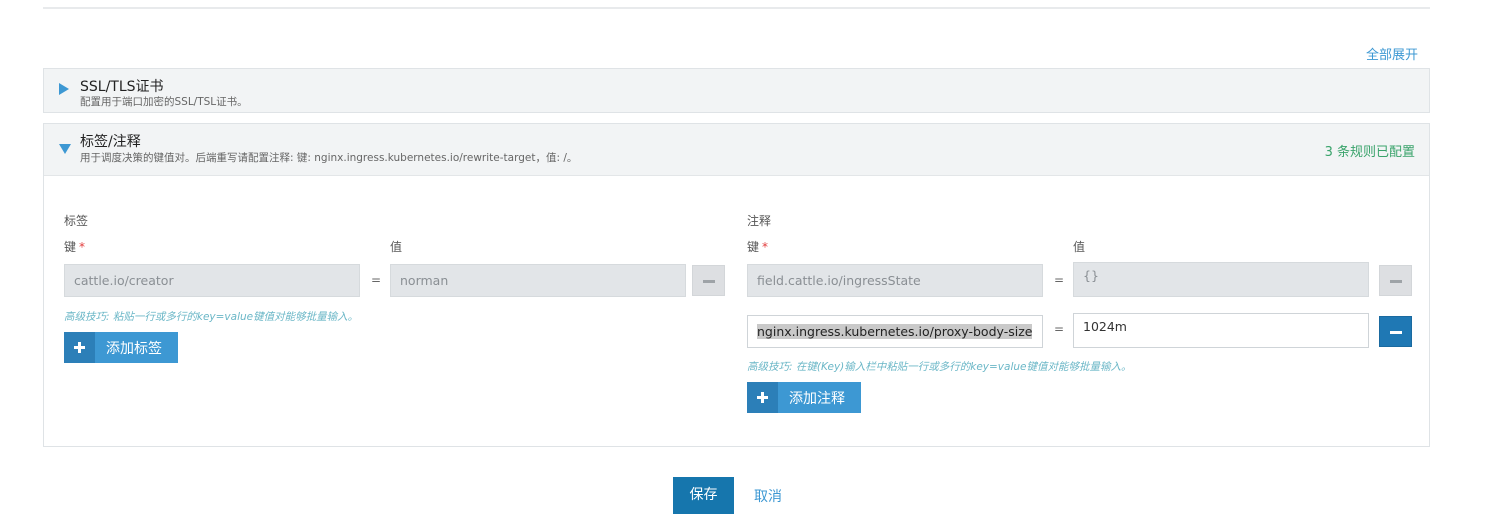 The height and width of the screenshot is (525, 1506). Describe the element at coordinates (1059, 329) in the screenshot. I see `annotation-equals-sign-2: =` at that location.